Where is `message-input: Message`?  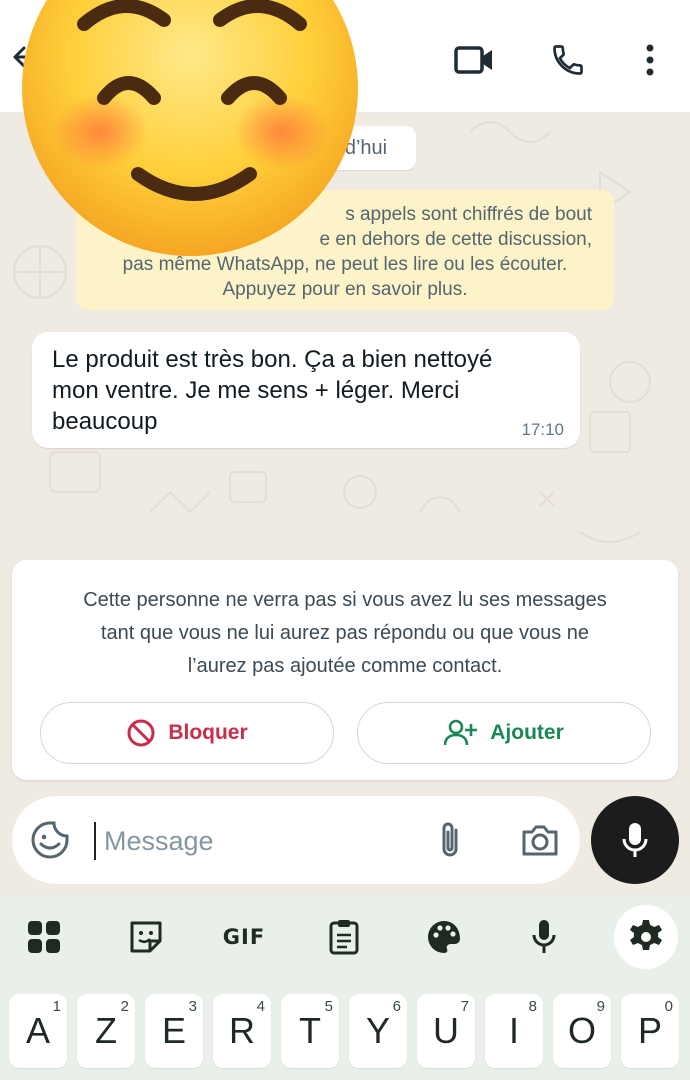
message-input: Message is located at coordinates (159, 841).